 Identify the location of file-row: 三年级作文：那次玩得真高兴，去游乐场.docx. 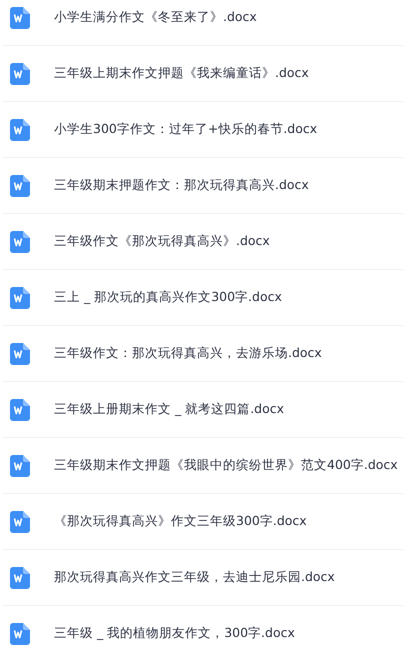
(202, 354).